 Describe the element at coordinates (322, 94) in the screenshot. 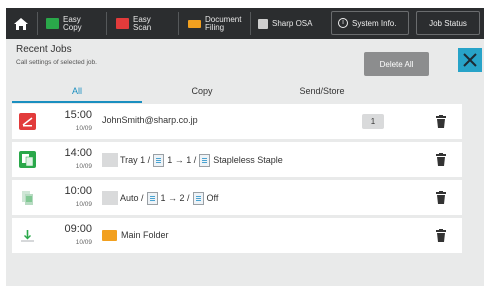

I see `tab-send-store: Send/Store` at that location.